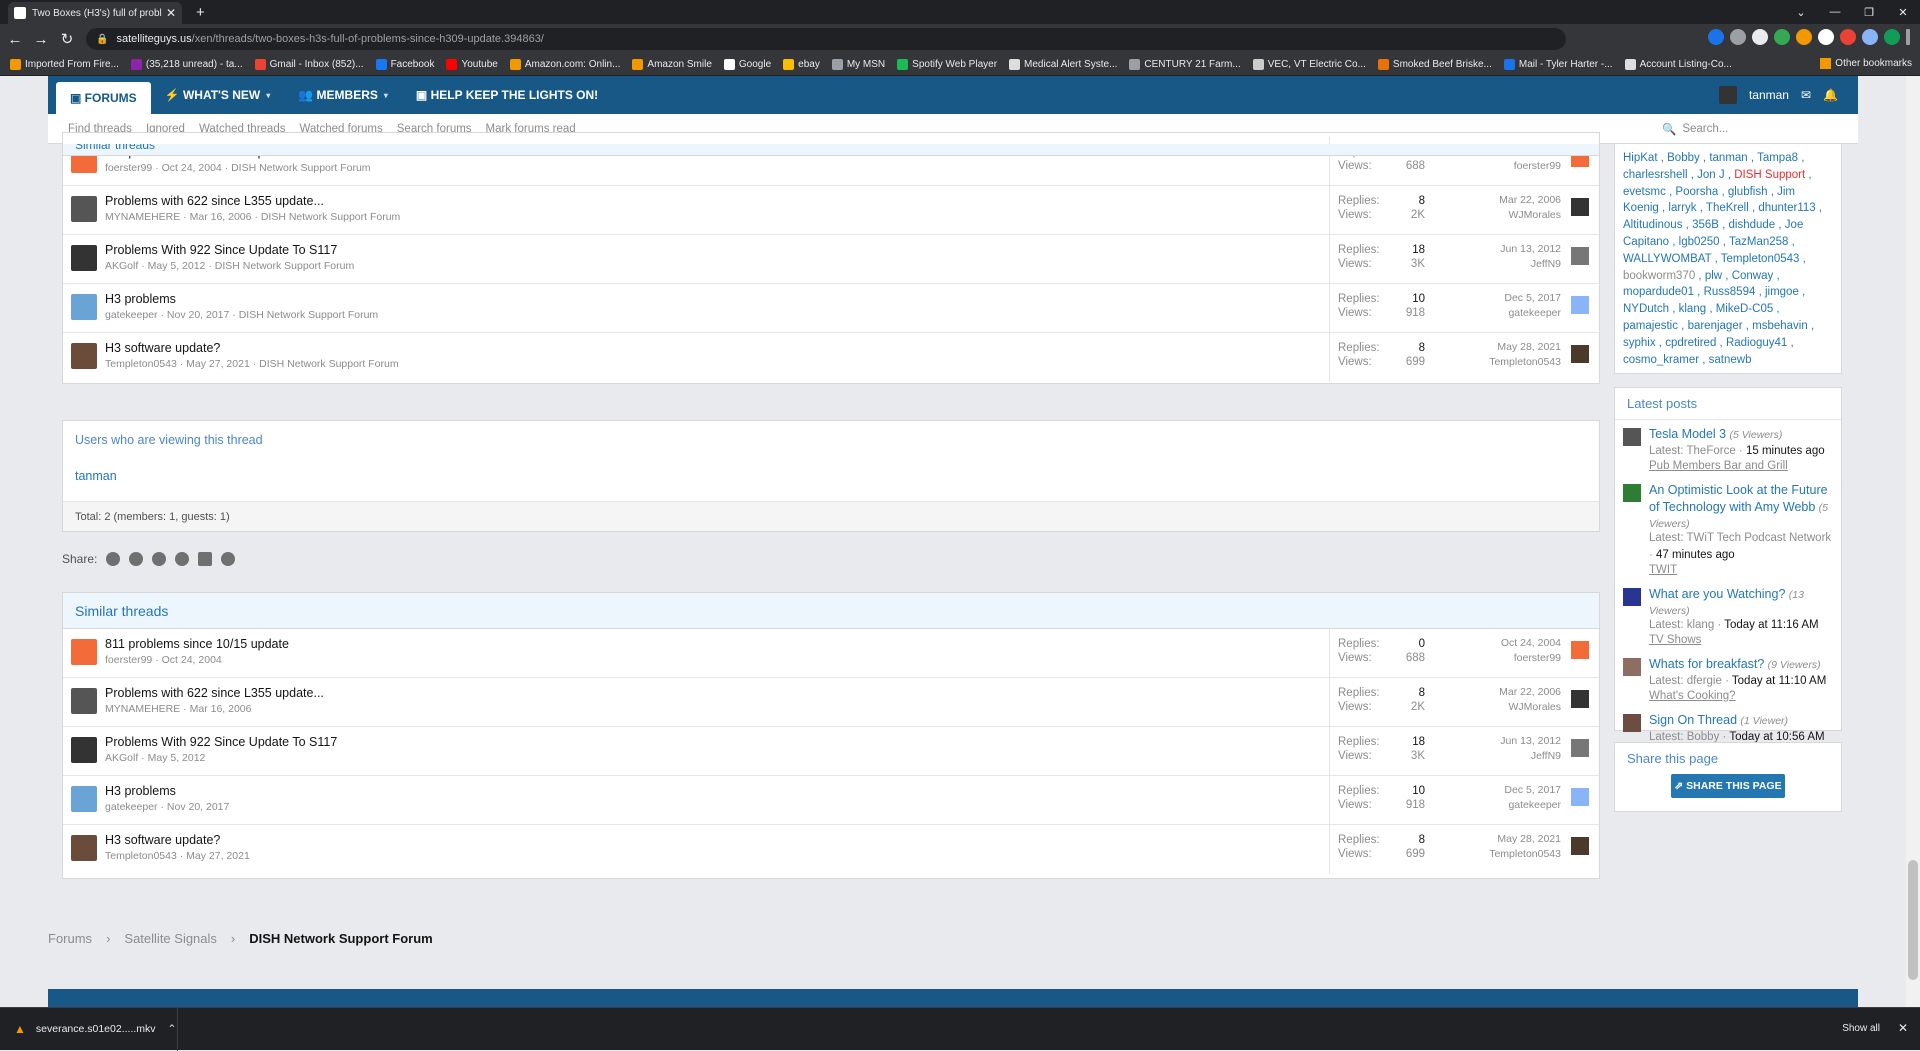 This screenshot has height=1051, width=1920. Describe the element at coordinates (1497, 643) in the screenshot. I see `last-post-date: Oct 24, 2004` at that location.